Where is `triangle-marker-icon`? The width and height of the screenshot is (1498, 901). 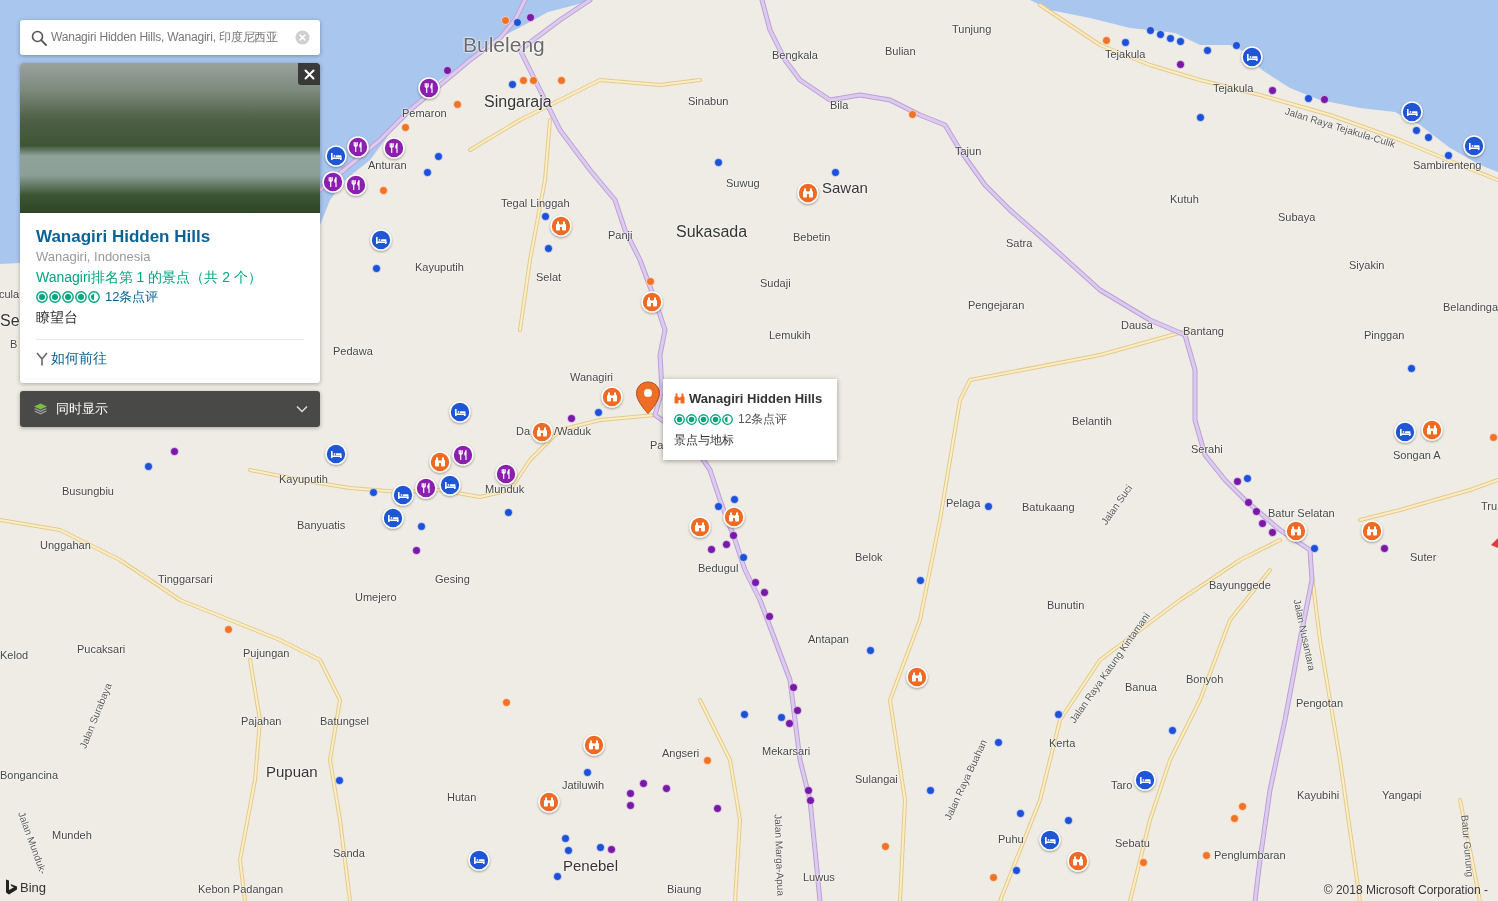
triangle-marker-icon is located at coordinates (1494, 543).